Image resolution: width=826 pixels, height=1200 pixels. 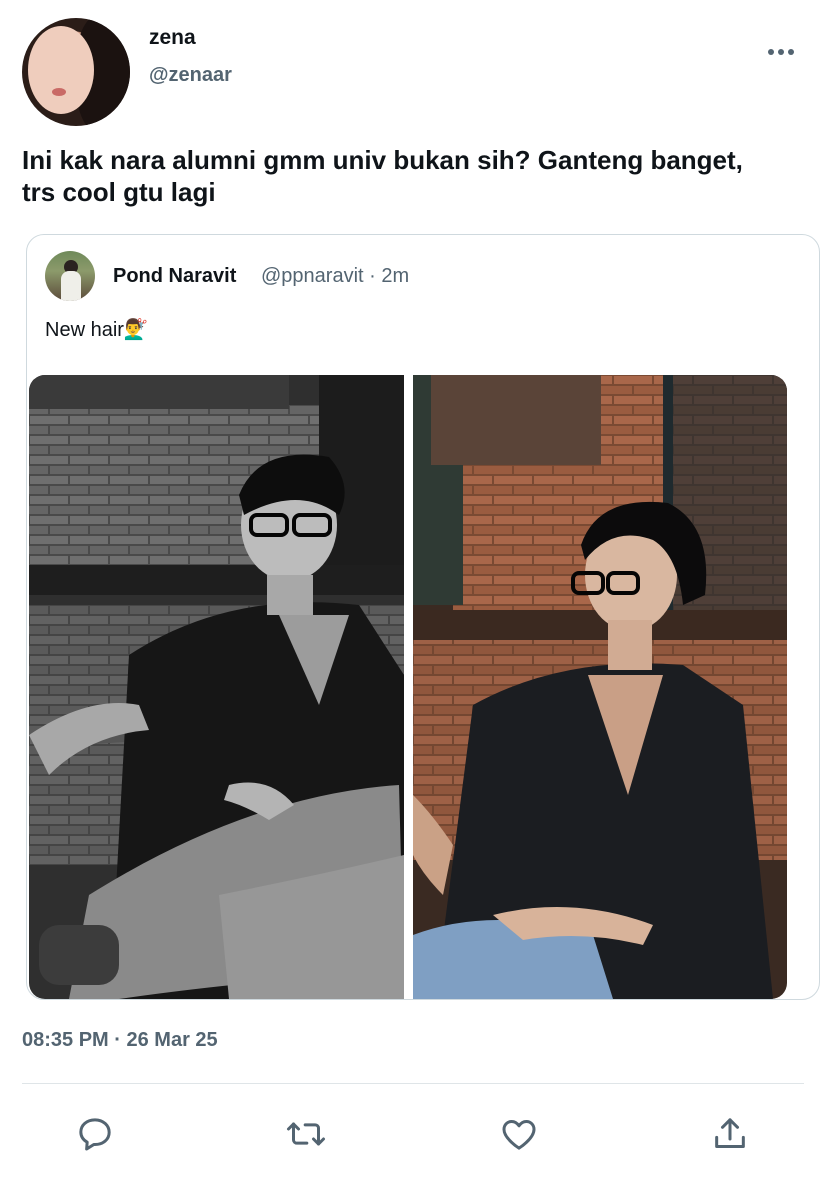 What do you see at coordinates (76, 72) in the screenshot?
I see `author-avatar` at bounding box center [76, 72].